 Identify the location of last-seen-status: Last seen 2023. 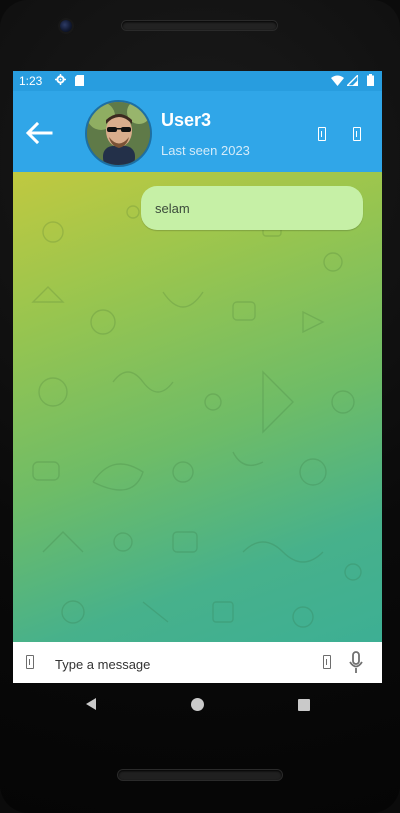
(205, 150).